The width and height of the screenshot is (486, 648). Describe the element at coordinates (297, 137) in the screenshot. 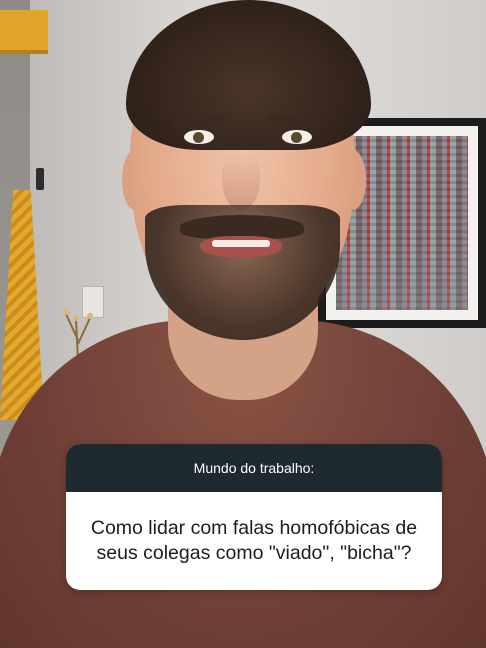

I see `right-eye` at that location.